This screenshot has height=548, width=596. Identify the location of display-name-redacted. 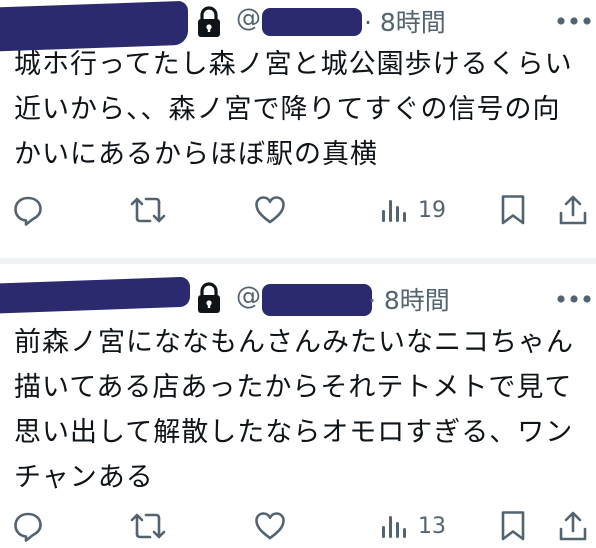
(95, 295).